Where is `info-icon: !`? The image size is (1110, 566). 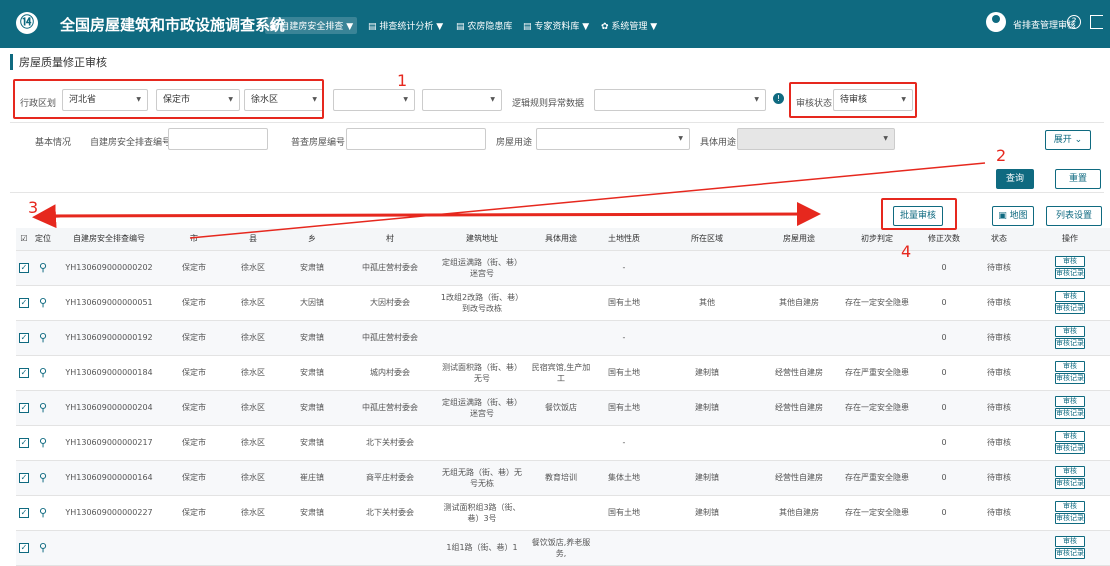 info-icon: ! is located at coordinates (778, 98).